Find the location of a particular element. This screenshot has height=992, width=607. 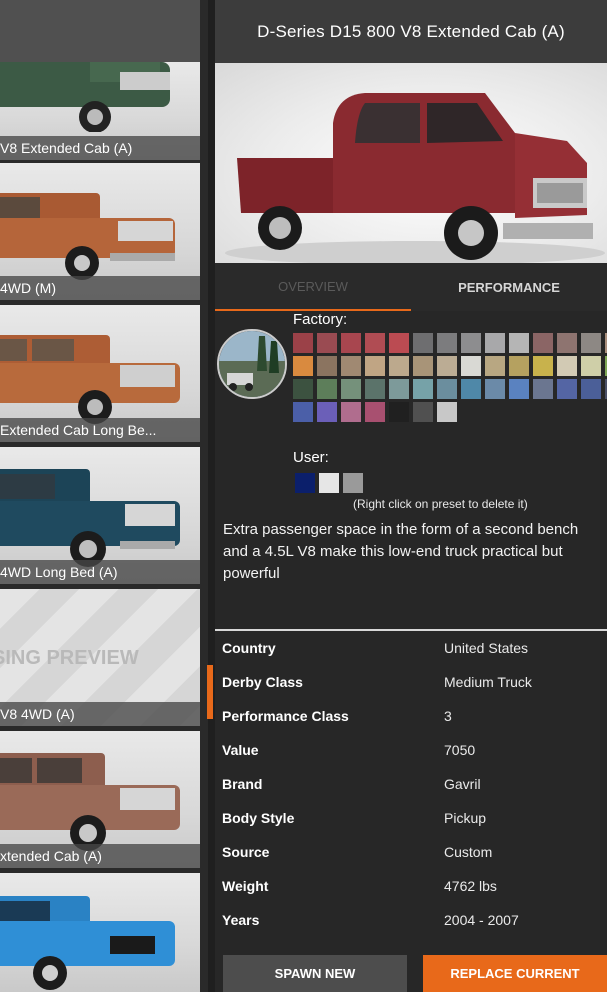

vehicle-preview-image is located at coordinates (411, 163).